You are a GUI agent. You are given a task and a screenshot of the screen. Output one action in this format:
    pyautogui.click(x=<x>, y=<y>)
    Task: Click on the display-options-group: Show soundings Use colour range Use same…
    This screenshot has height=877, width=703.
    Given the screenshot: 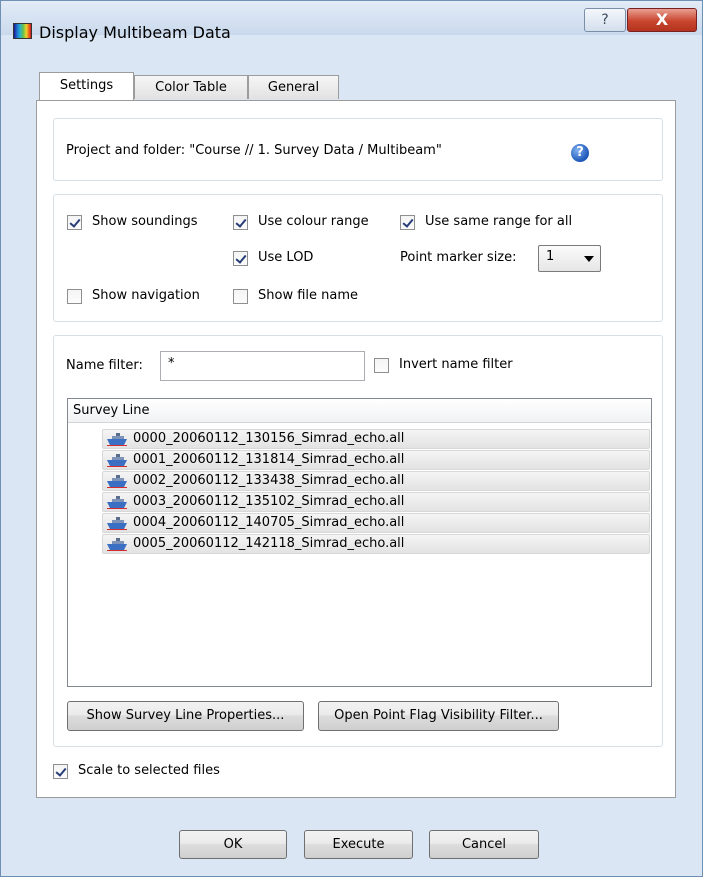 What is the action you would take?
    pyautogui.click(x=358, y=258)
    